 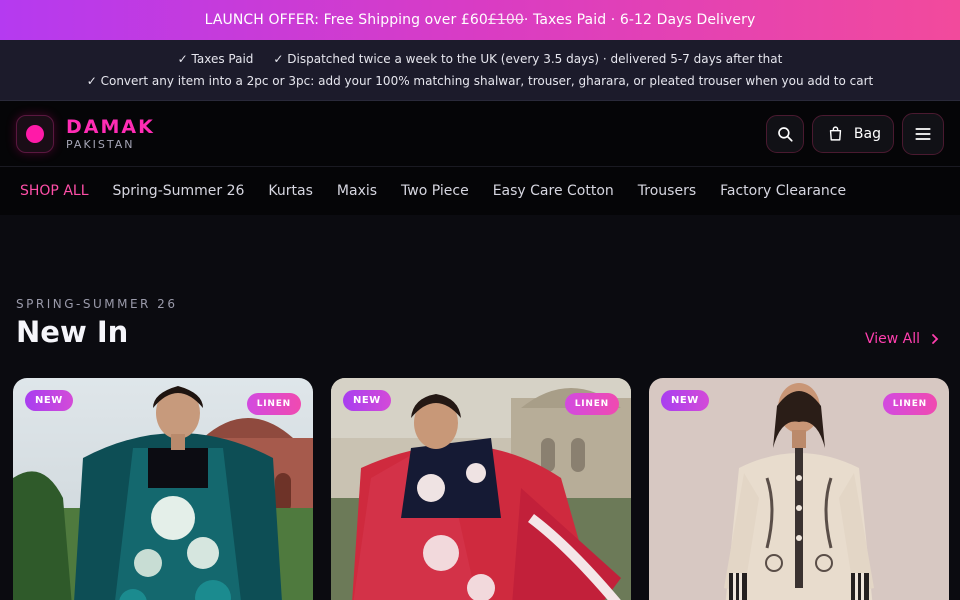 What do you see at coordinates (783, 191) in the screenshot?
I see `nav-factory-clearance: Factory Clearance` at bounding box center [783, 191].